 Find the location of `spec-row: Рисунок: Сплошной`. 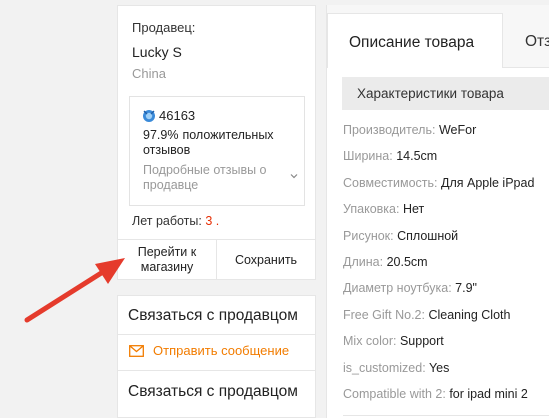

spec-row: Рисунок: Сплошной is located at coordinates (446, 242).